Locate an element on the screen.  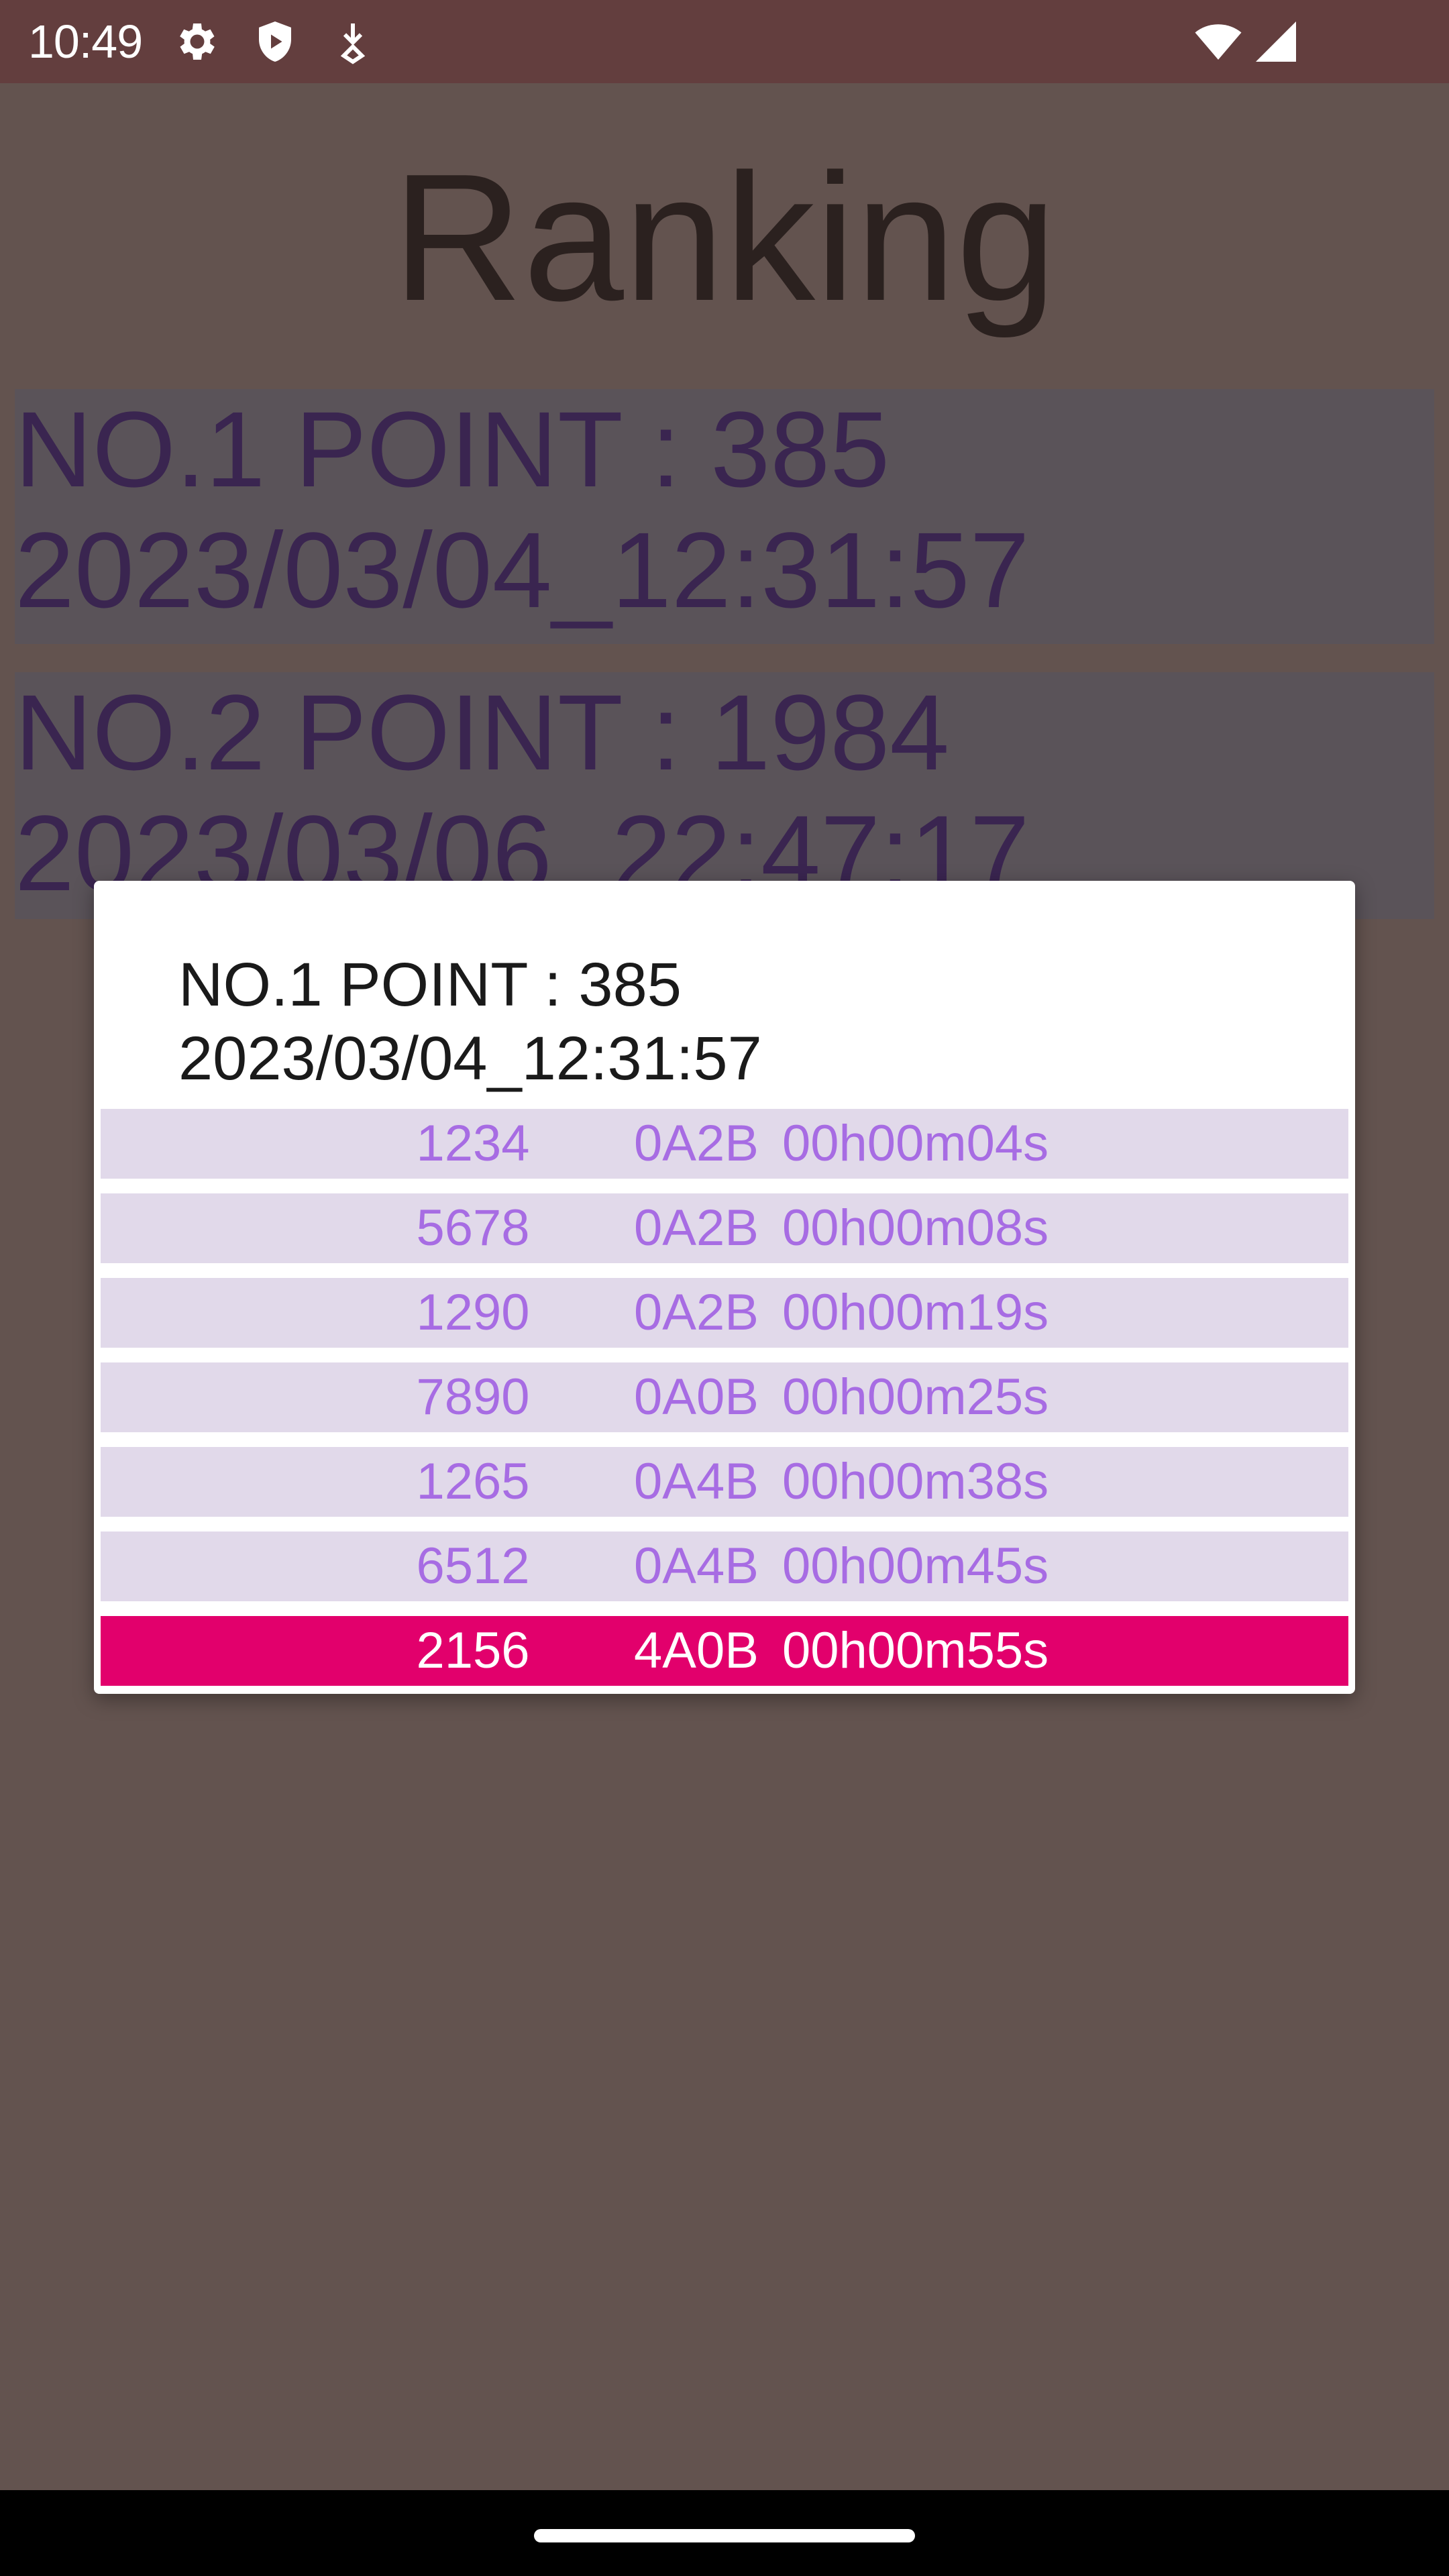
row-guess: 6512 is located at coordinates (473, 1566).